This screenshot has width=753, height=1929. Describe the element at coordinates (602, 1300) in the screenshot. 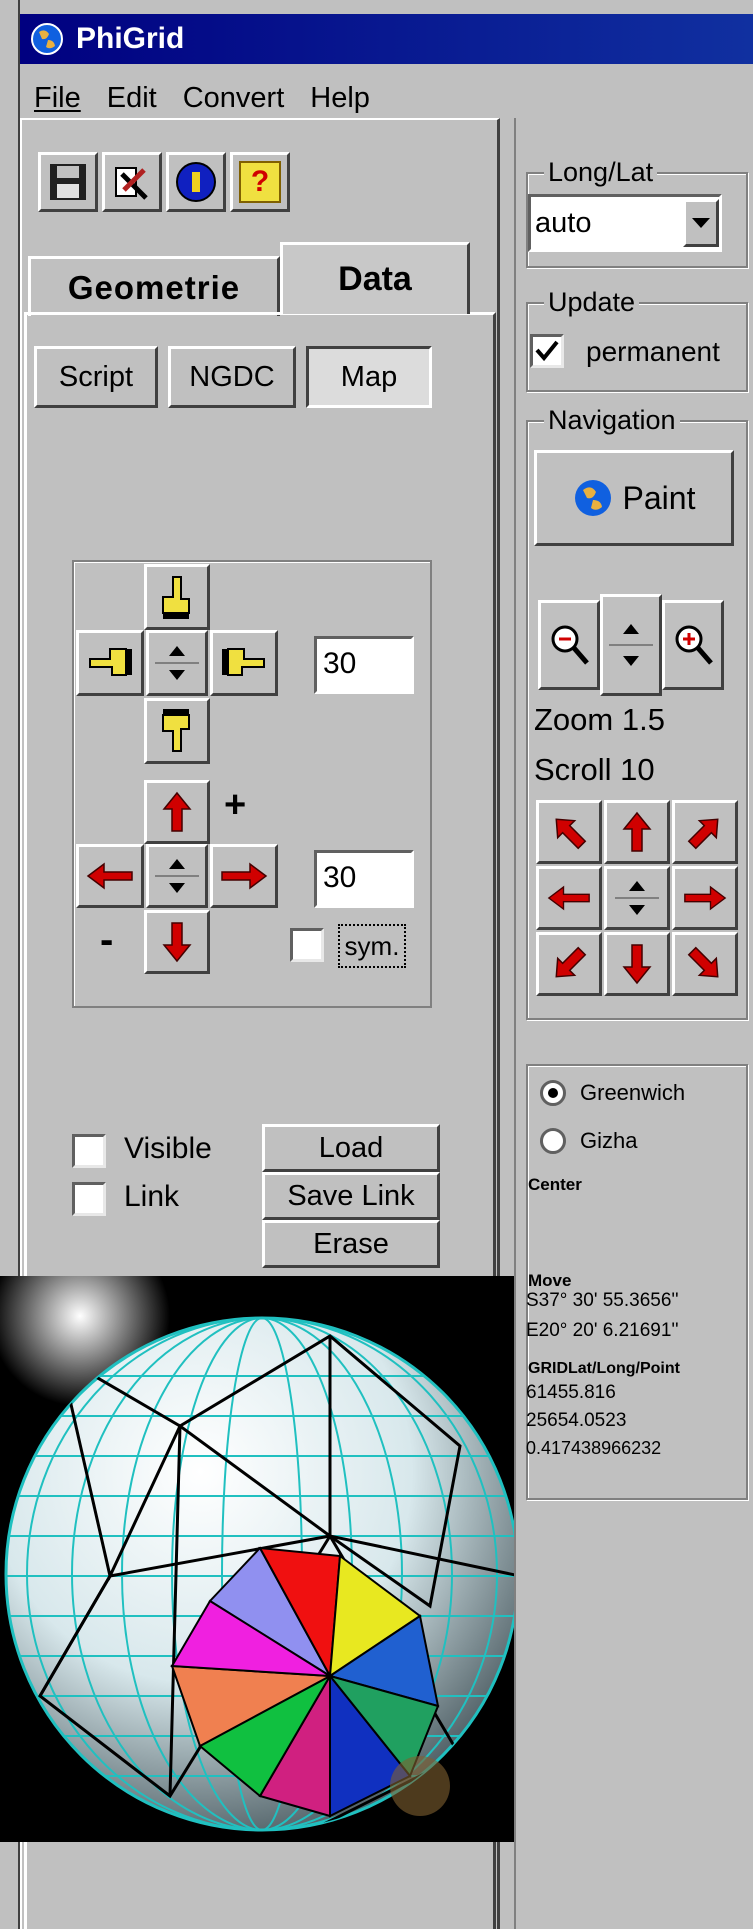

I see `move-lat: S37° 30' 55.3656''` at that location.